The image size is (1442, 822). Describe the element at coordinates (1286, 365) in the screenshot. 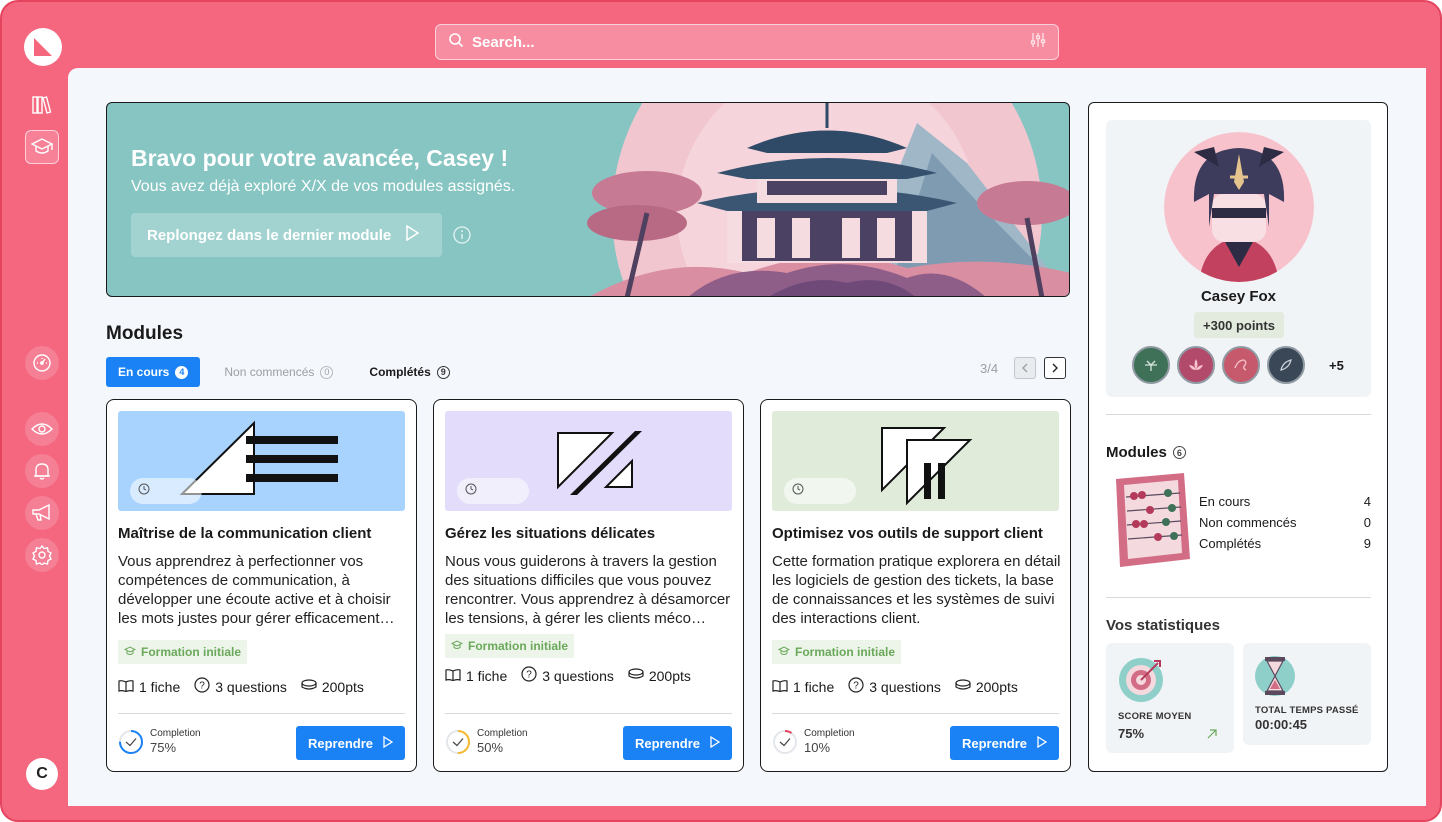

I see `fish-badge-icon` at that location.